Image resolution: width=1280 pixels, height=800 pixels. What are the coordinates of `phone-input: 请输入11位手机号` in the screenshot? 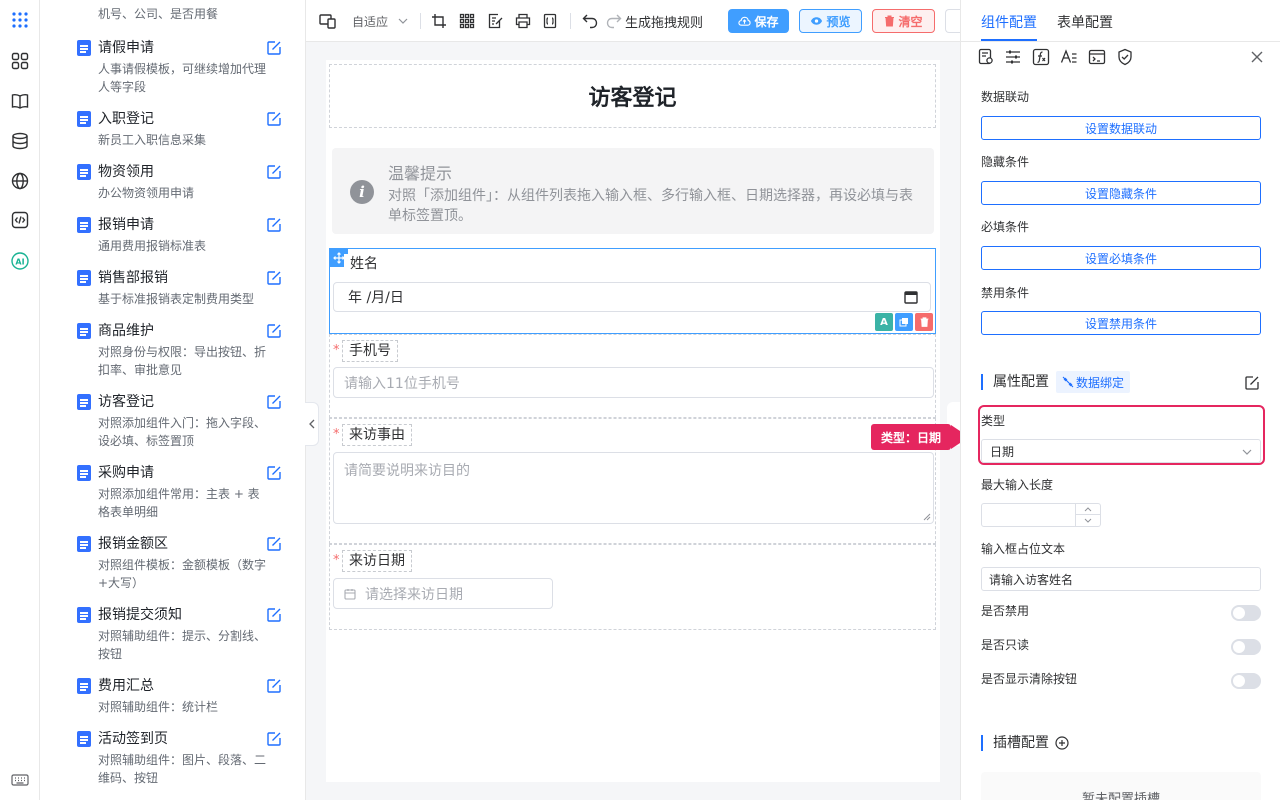 It's located at (633, 382).